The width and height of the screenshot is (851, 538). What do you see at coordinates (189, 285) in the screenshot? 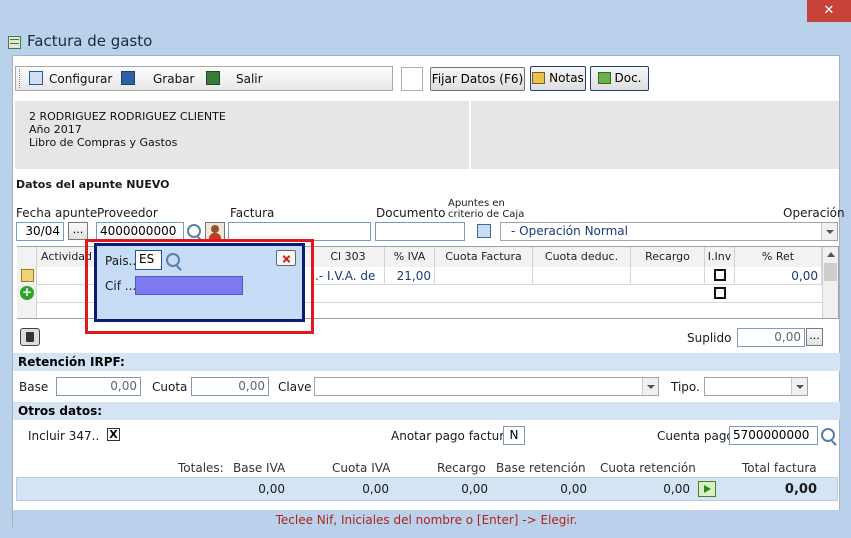
I see `popup-cif-input` at bounding box center [189, 285].